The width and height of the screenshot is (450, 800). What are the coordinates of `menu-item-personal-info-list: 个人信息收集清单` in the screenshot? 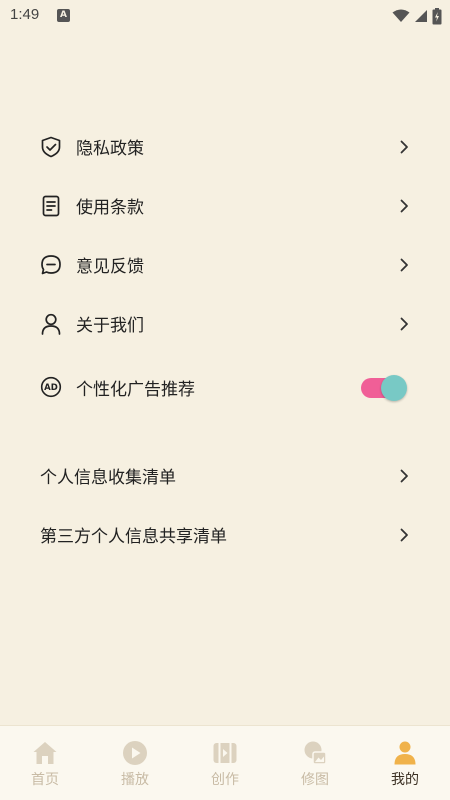 It's located at (225, 475).